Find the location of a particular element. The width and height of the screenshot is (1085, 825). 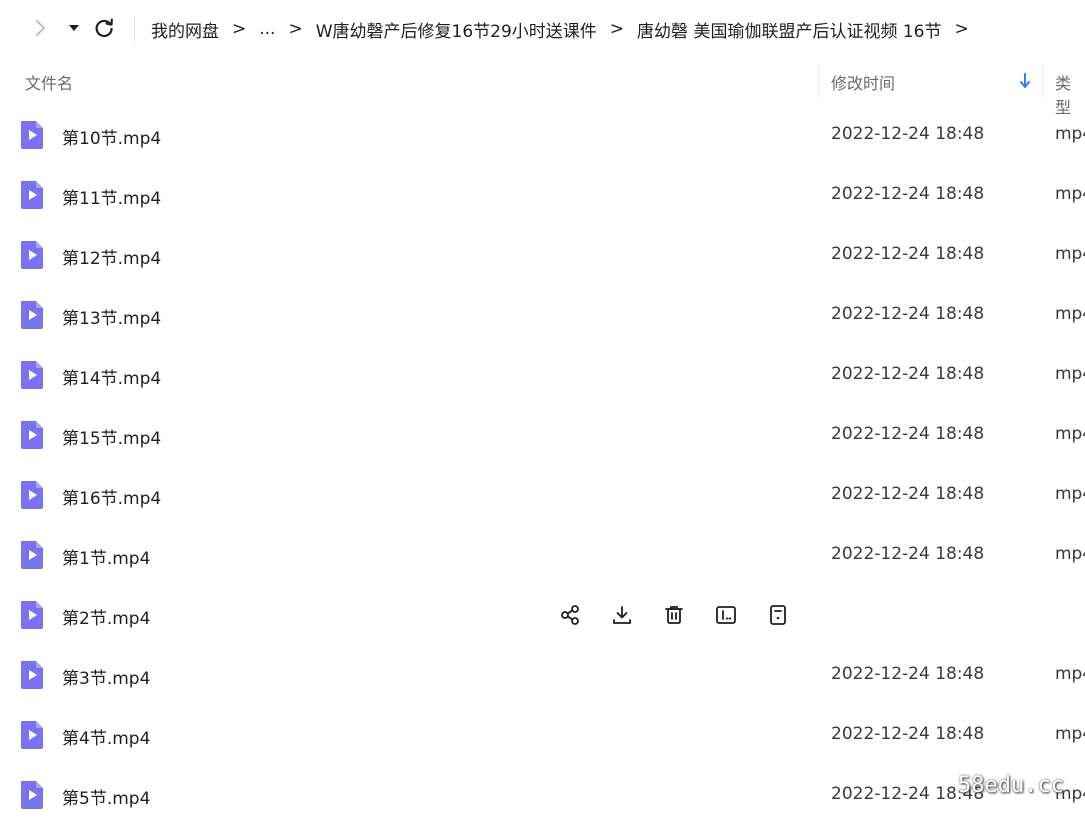

download-icon is located at coordinates (622, 615).